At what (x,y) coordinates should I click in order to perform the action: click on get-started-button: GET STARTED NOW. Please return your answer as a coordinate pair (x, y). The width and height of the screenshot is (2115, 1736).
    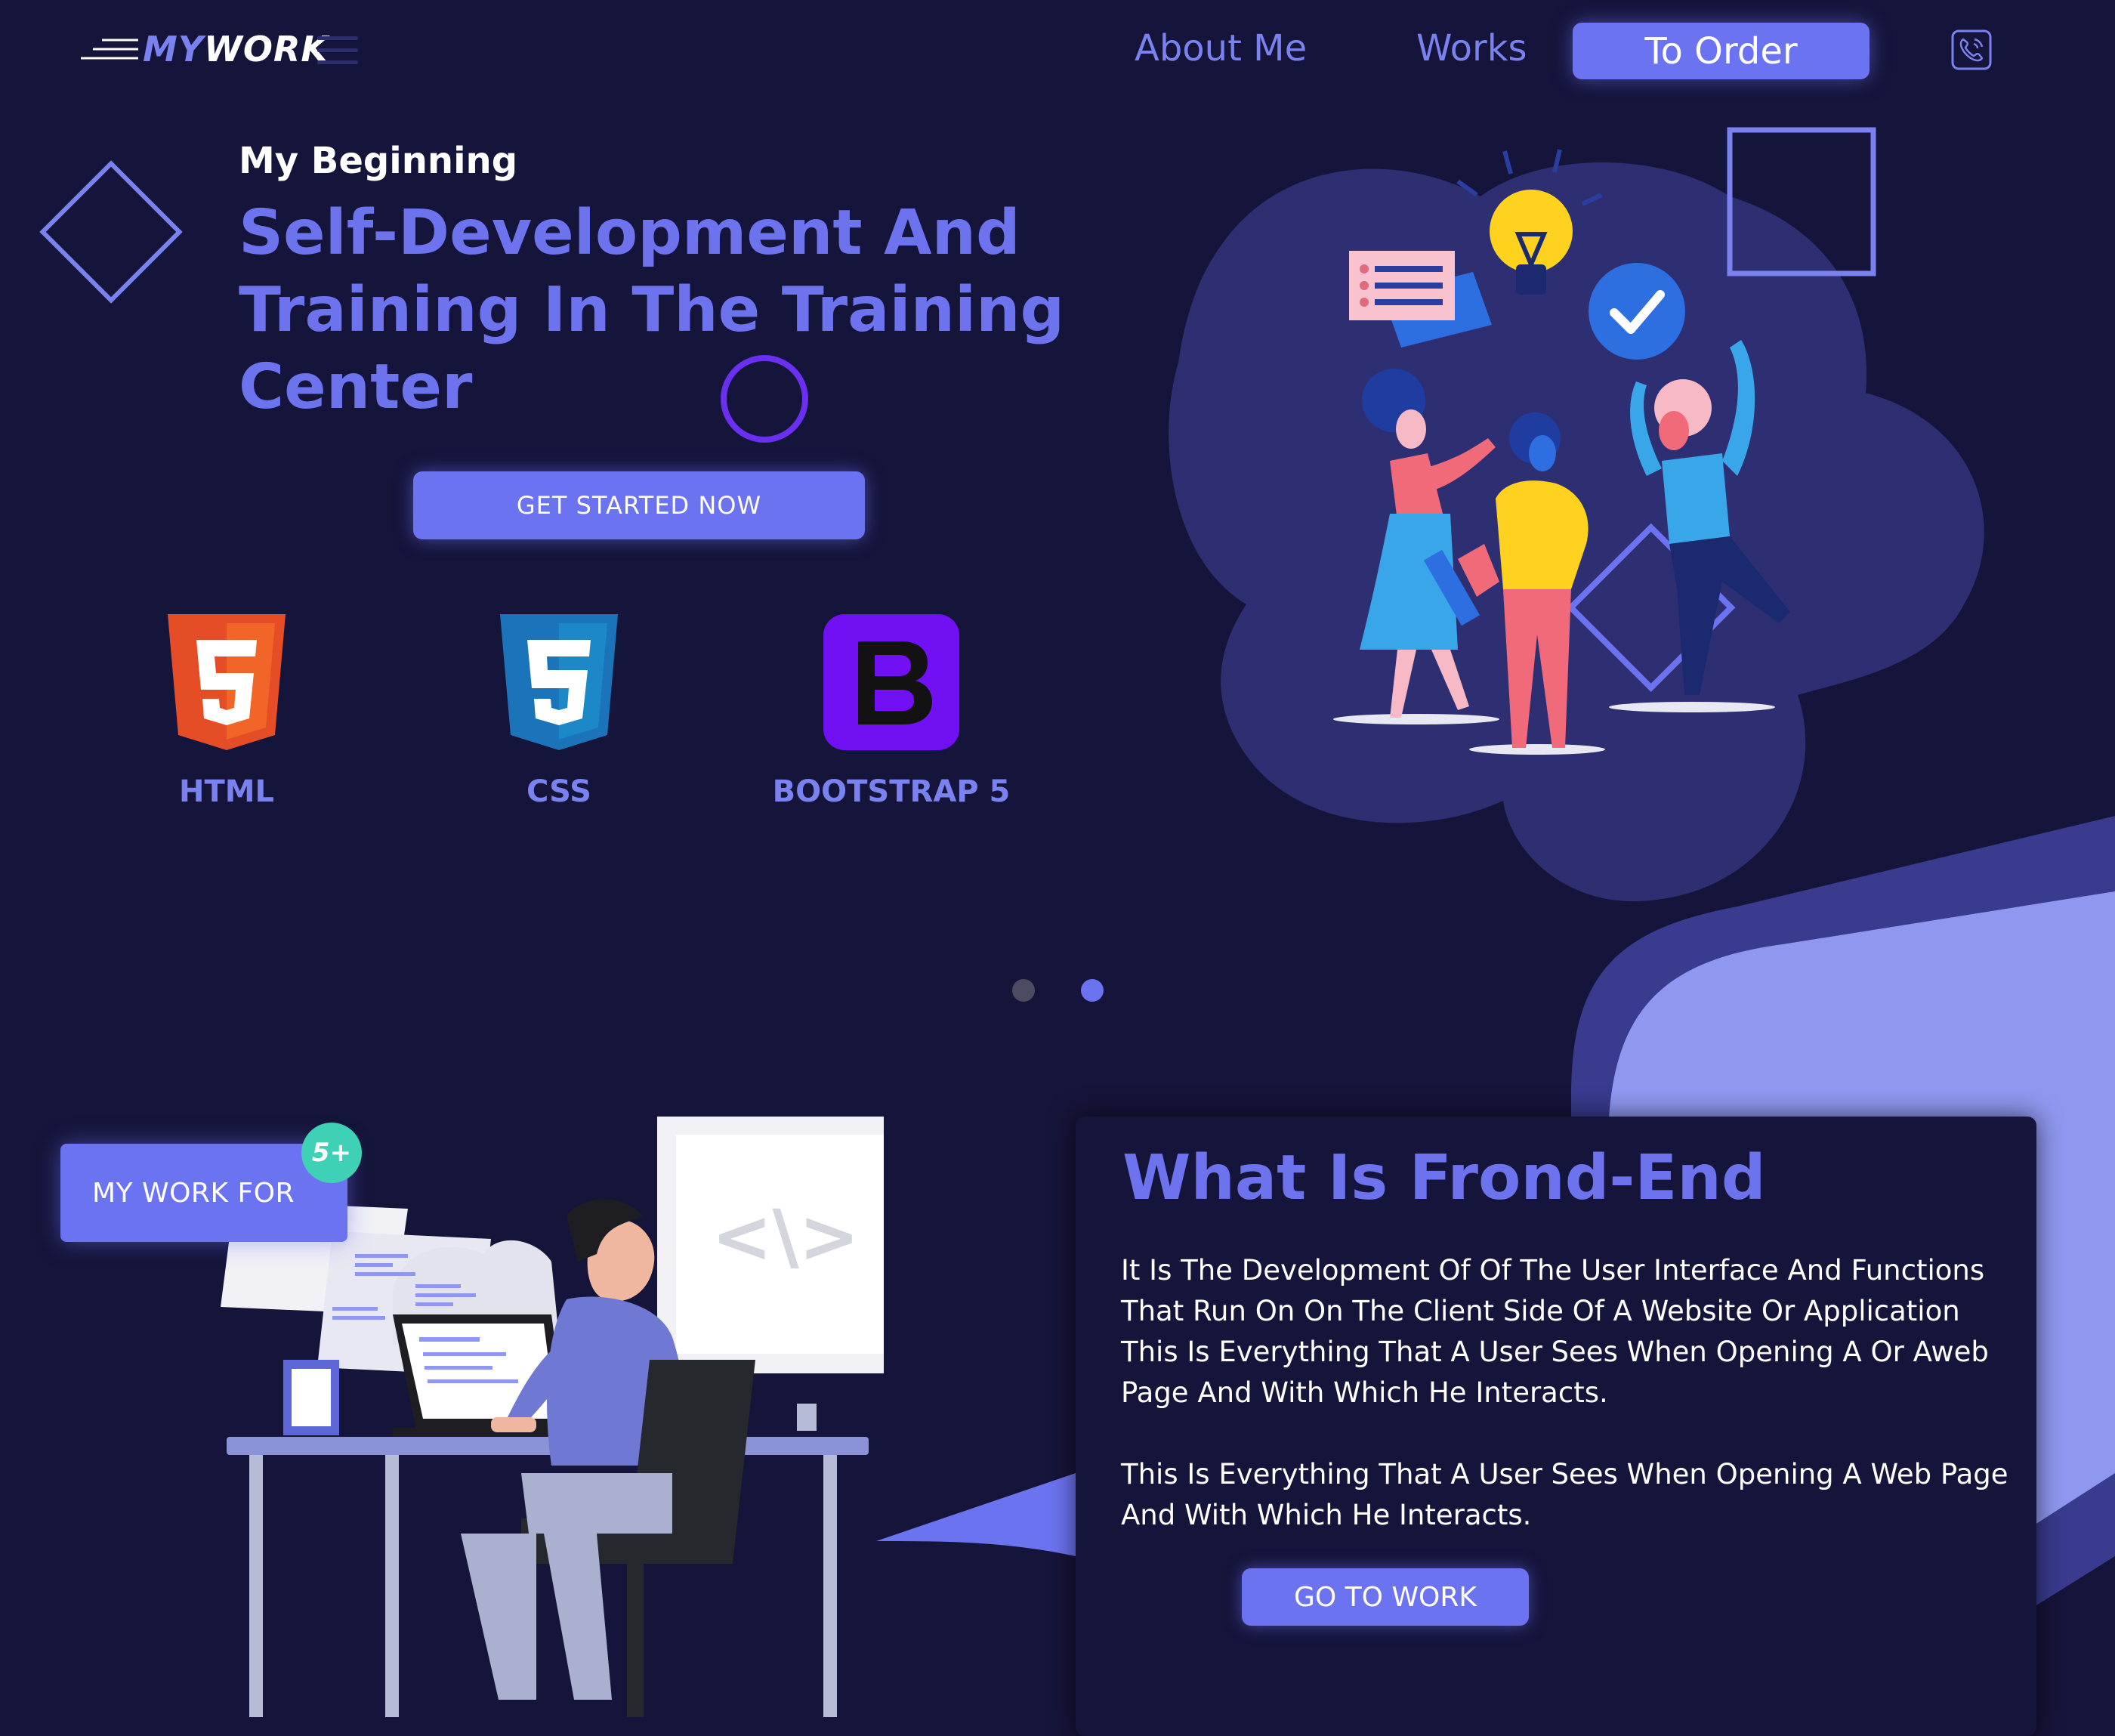
    Looking at the image, I should click on (639, 505).